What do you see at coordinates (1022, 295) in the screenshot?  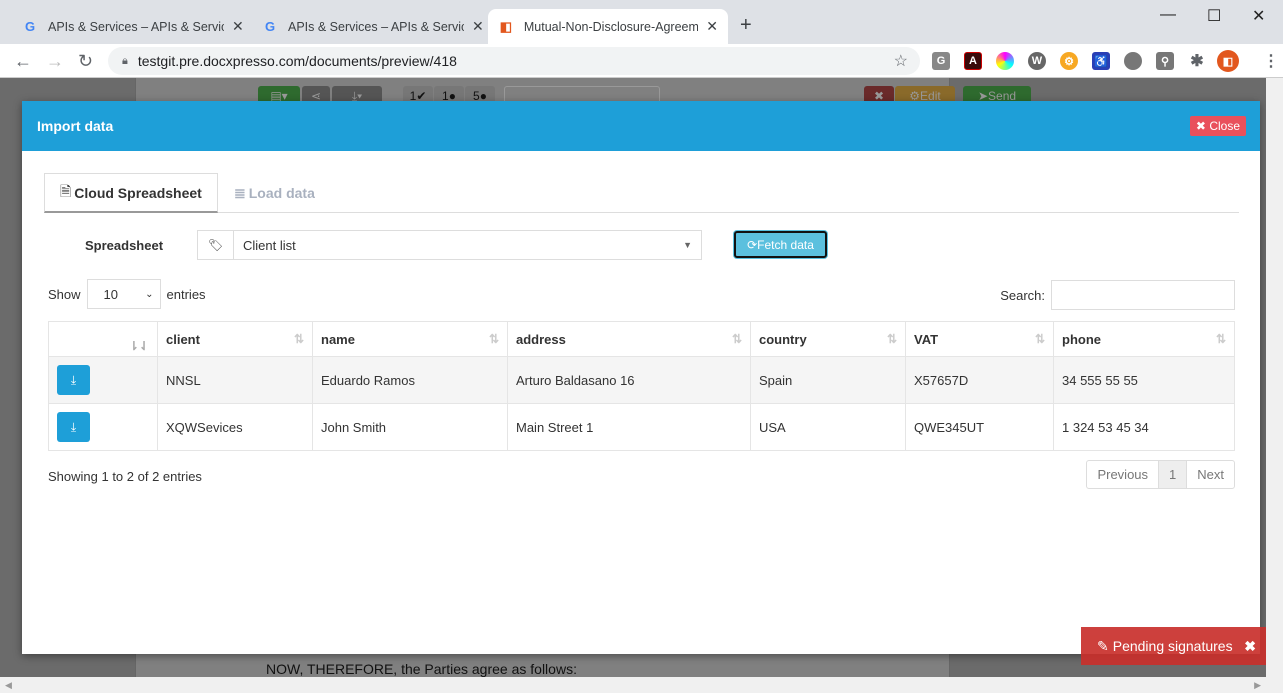 I see `search-label: Search:` at bounding box center [1022, 295].